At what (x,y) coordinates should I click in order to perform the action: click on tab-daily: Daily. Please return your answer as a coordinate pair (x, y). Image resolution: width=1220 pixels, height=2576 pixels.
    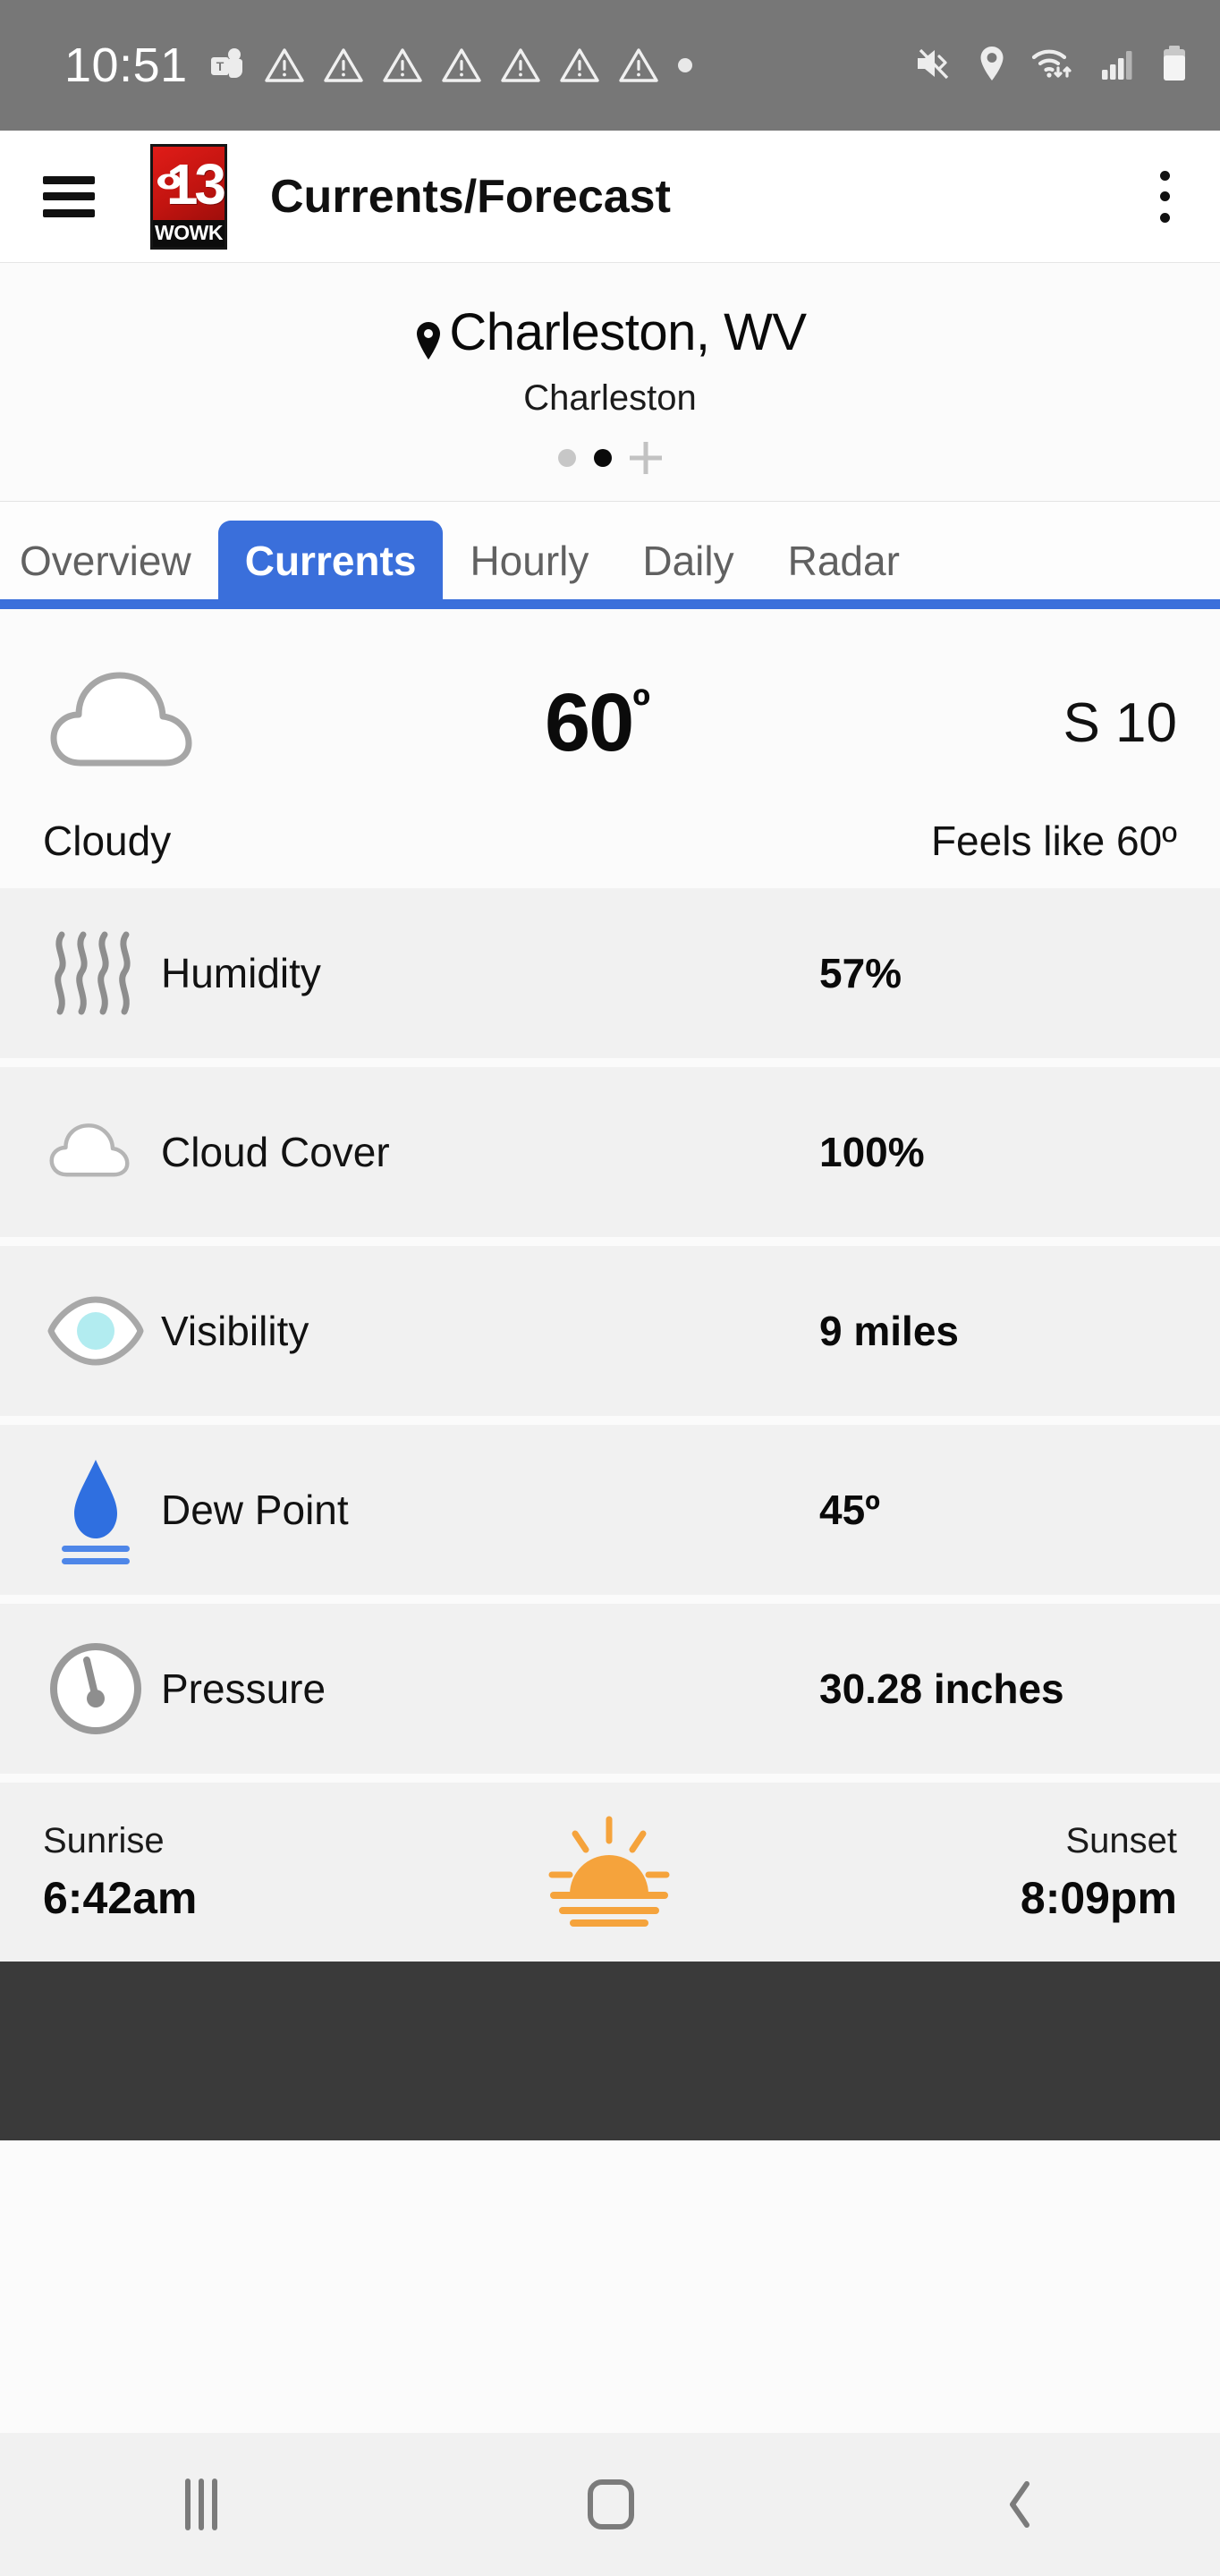
    Looking at the image, I should click on (687, 560).